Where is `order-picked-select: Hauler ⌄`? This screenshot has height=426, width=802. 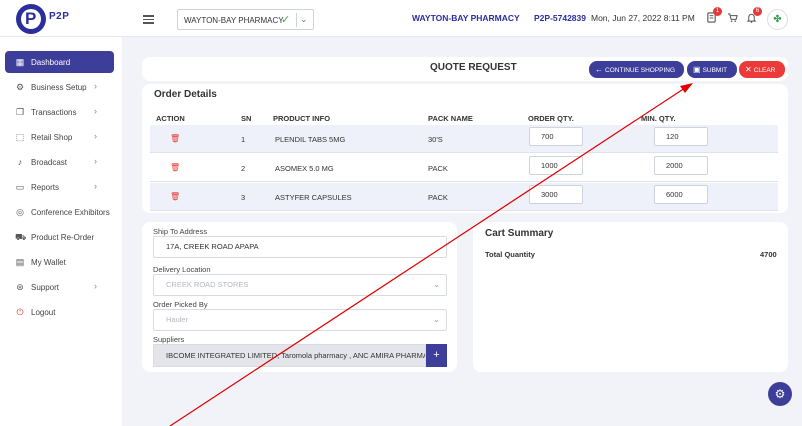
order-picked-select: Hauler ⌄ is located at coordinates (300, 320).